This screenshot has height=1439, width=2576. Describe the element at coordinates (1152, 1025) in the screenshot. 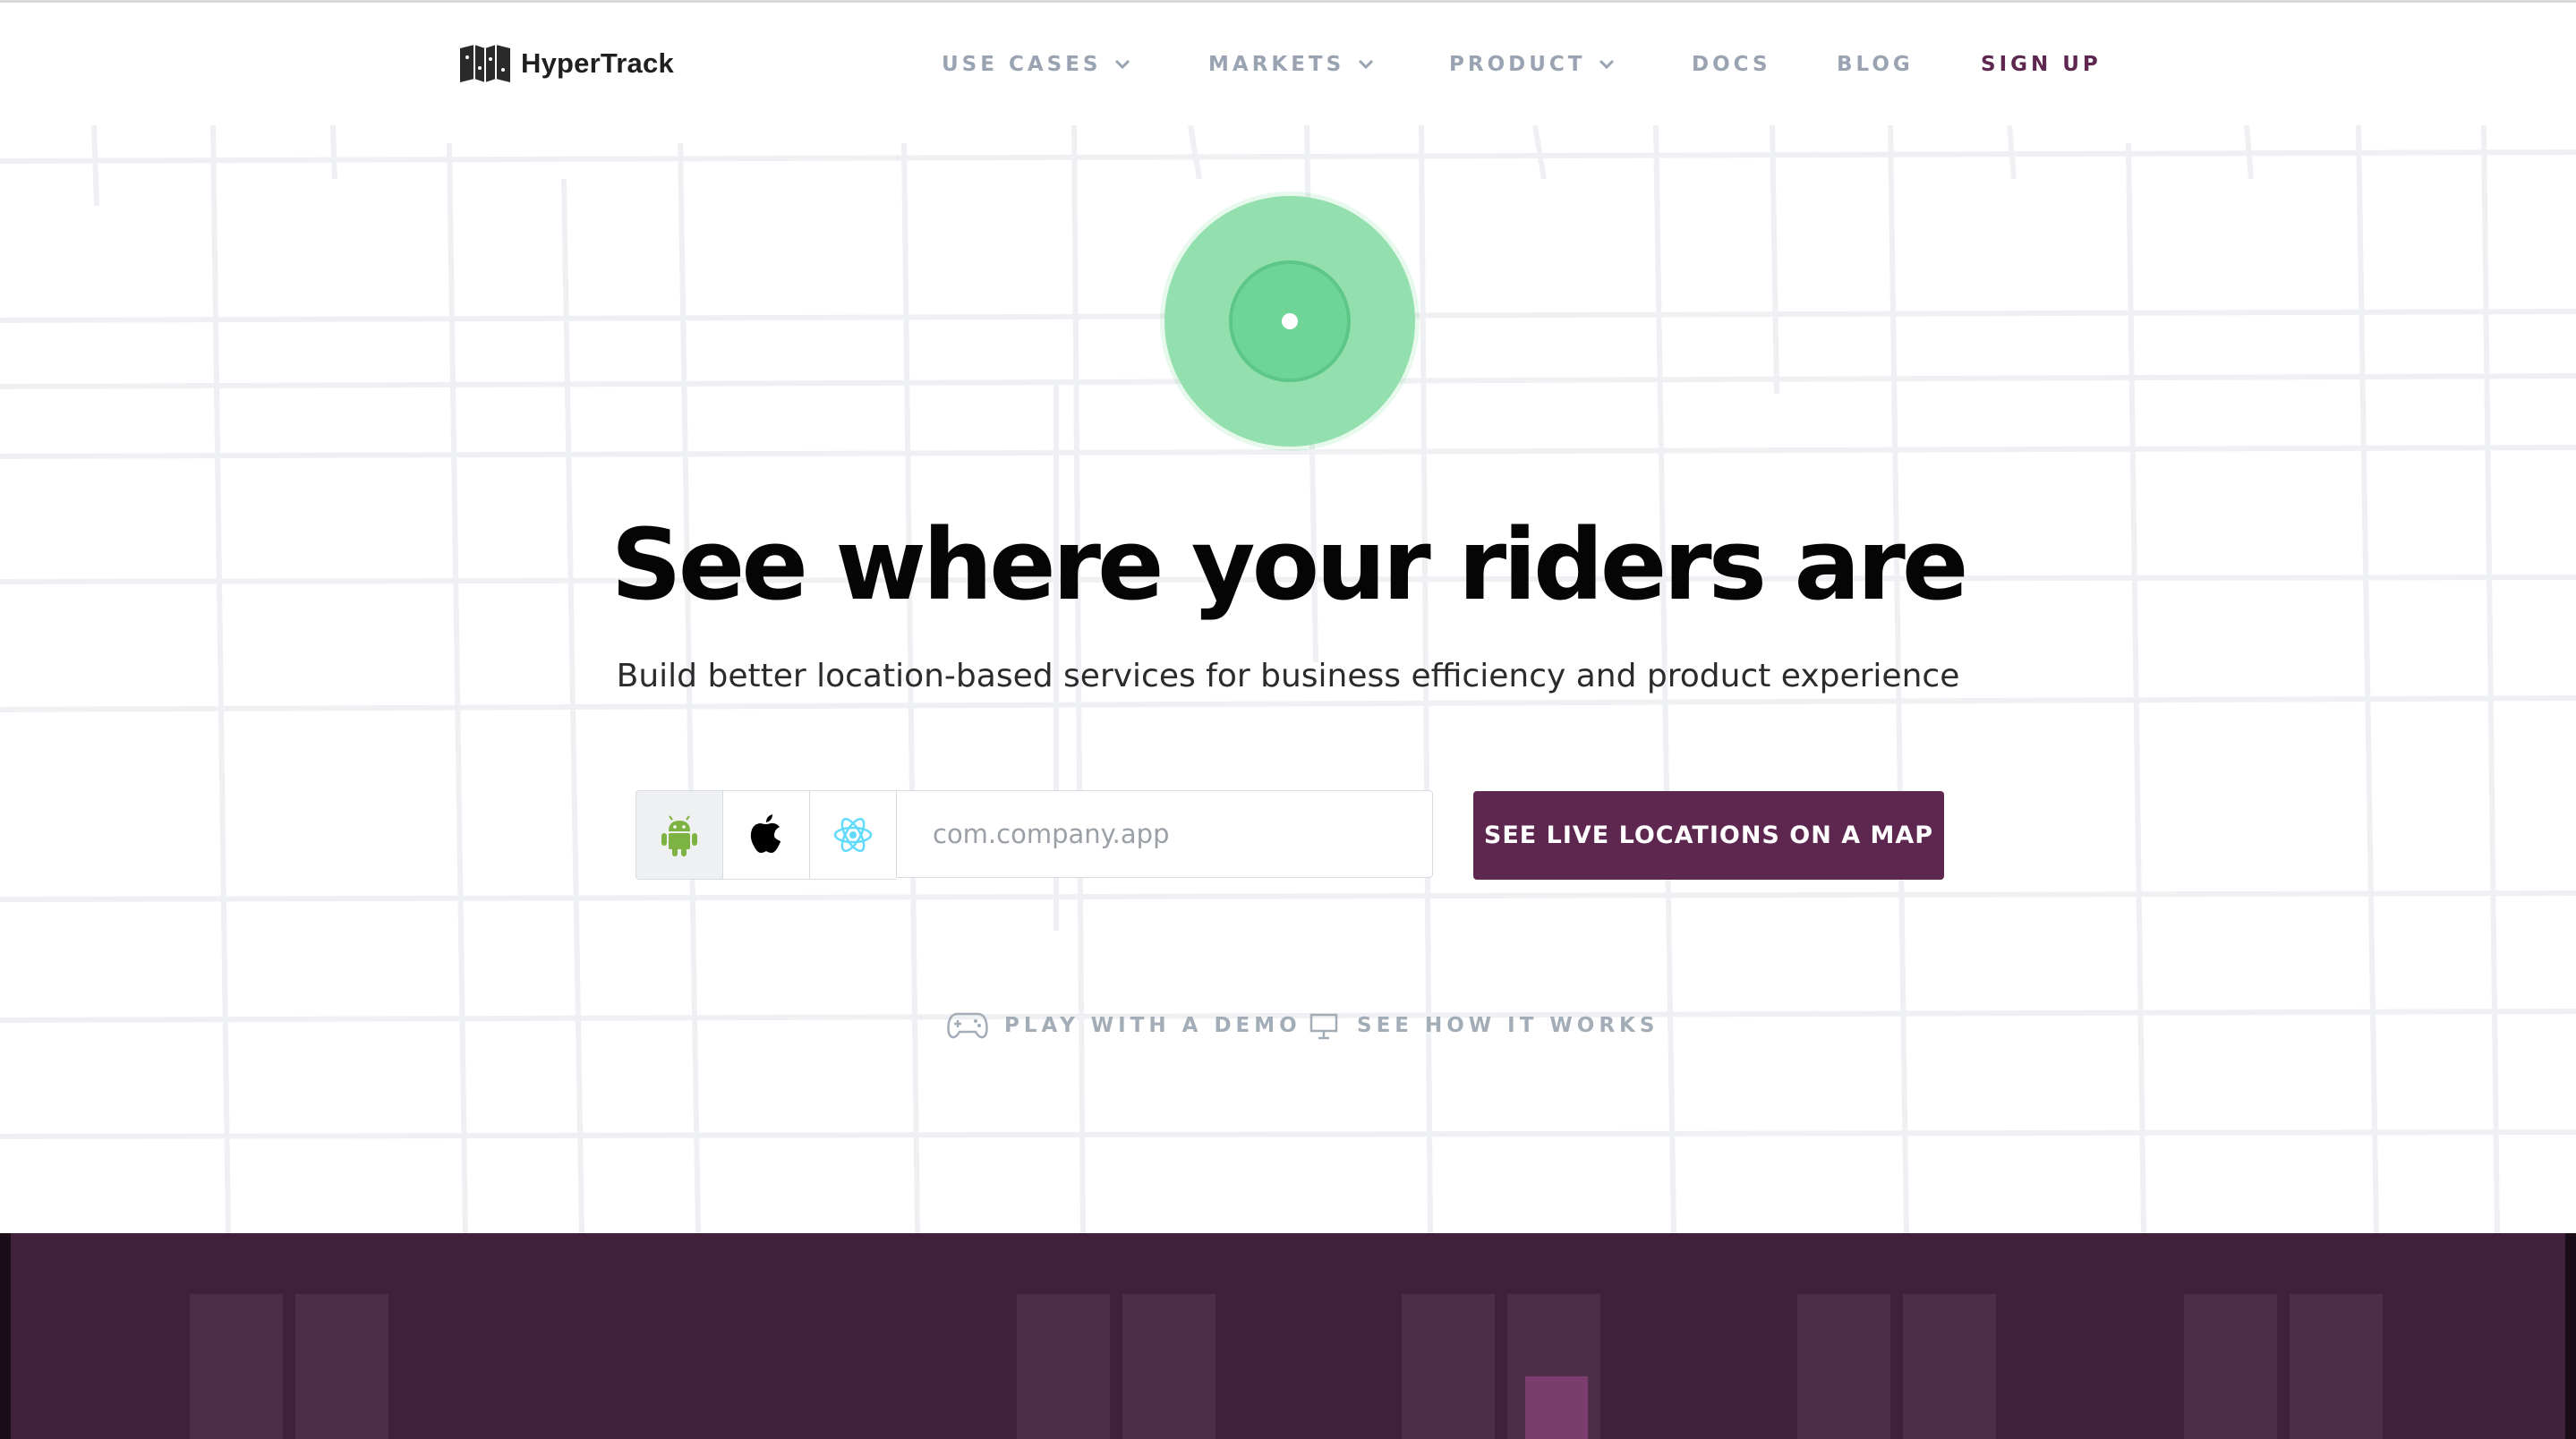

I see `play-demo-label: PLAY WITH A DEMO` at that location.